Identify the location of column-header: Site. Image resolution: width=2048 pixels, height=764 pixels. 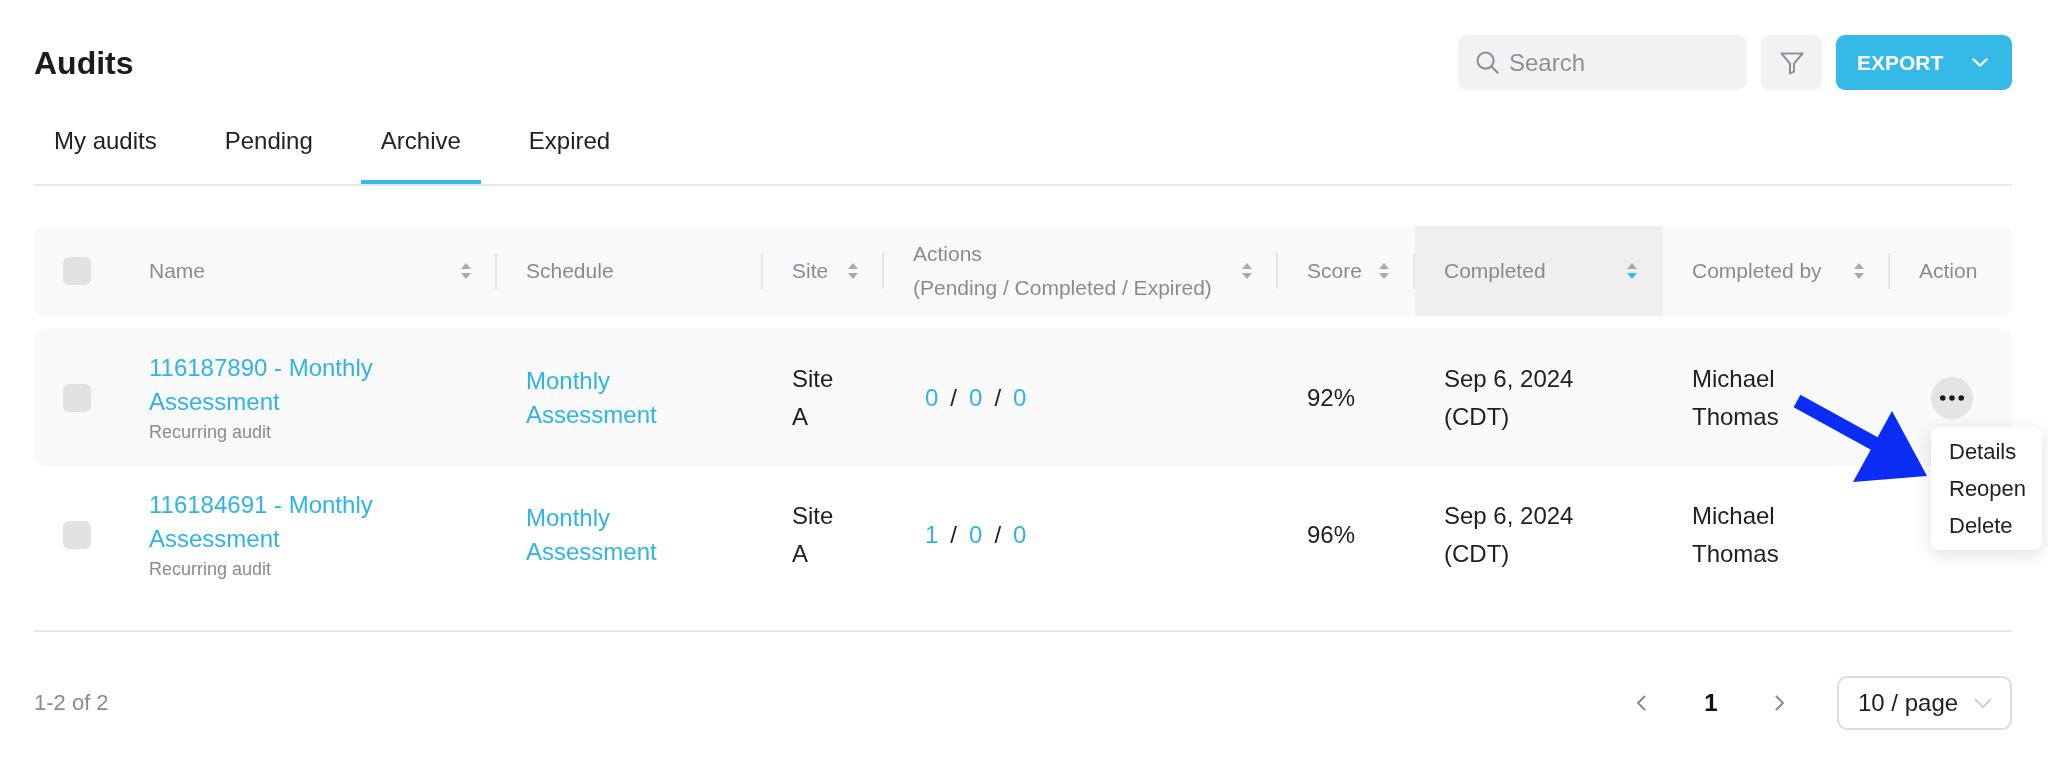
(823, 271).